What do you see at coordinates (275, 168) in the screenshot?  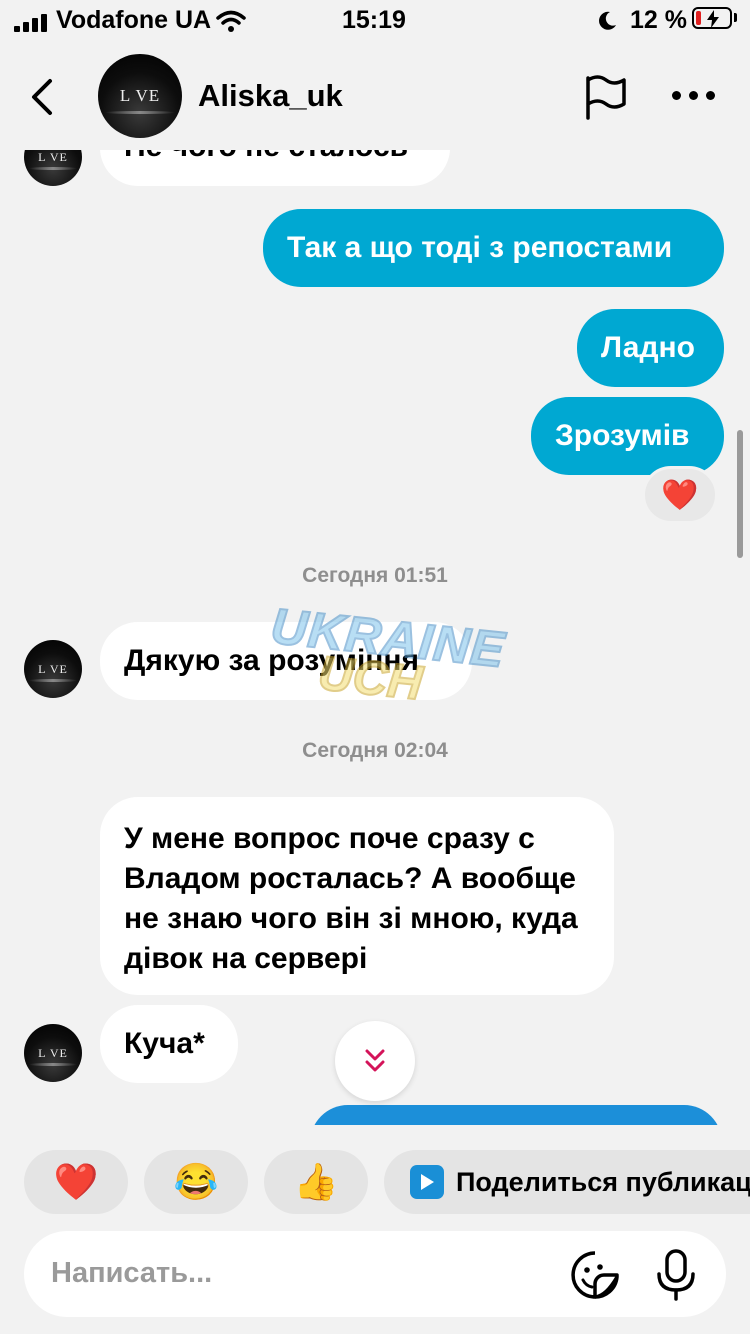 I see `message-incoming: Не чого не сталось` at bounding box center [275, 168].